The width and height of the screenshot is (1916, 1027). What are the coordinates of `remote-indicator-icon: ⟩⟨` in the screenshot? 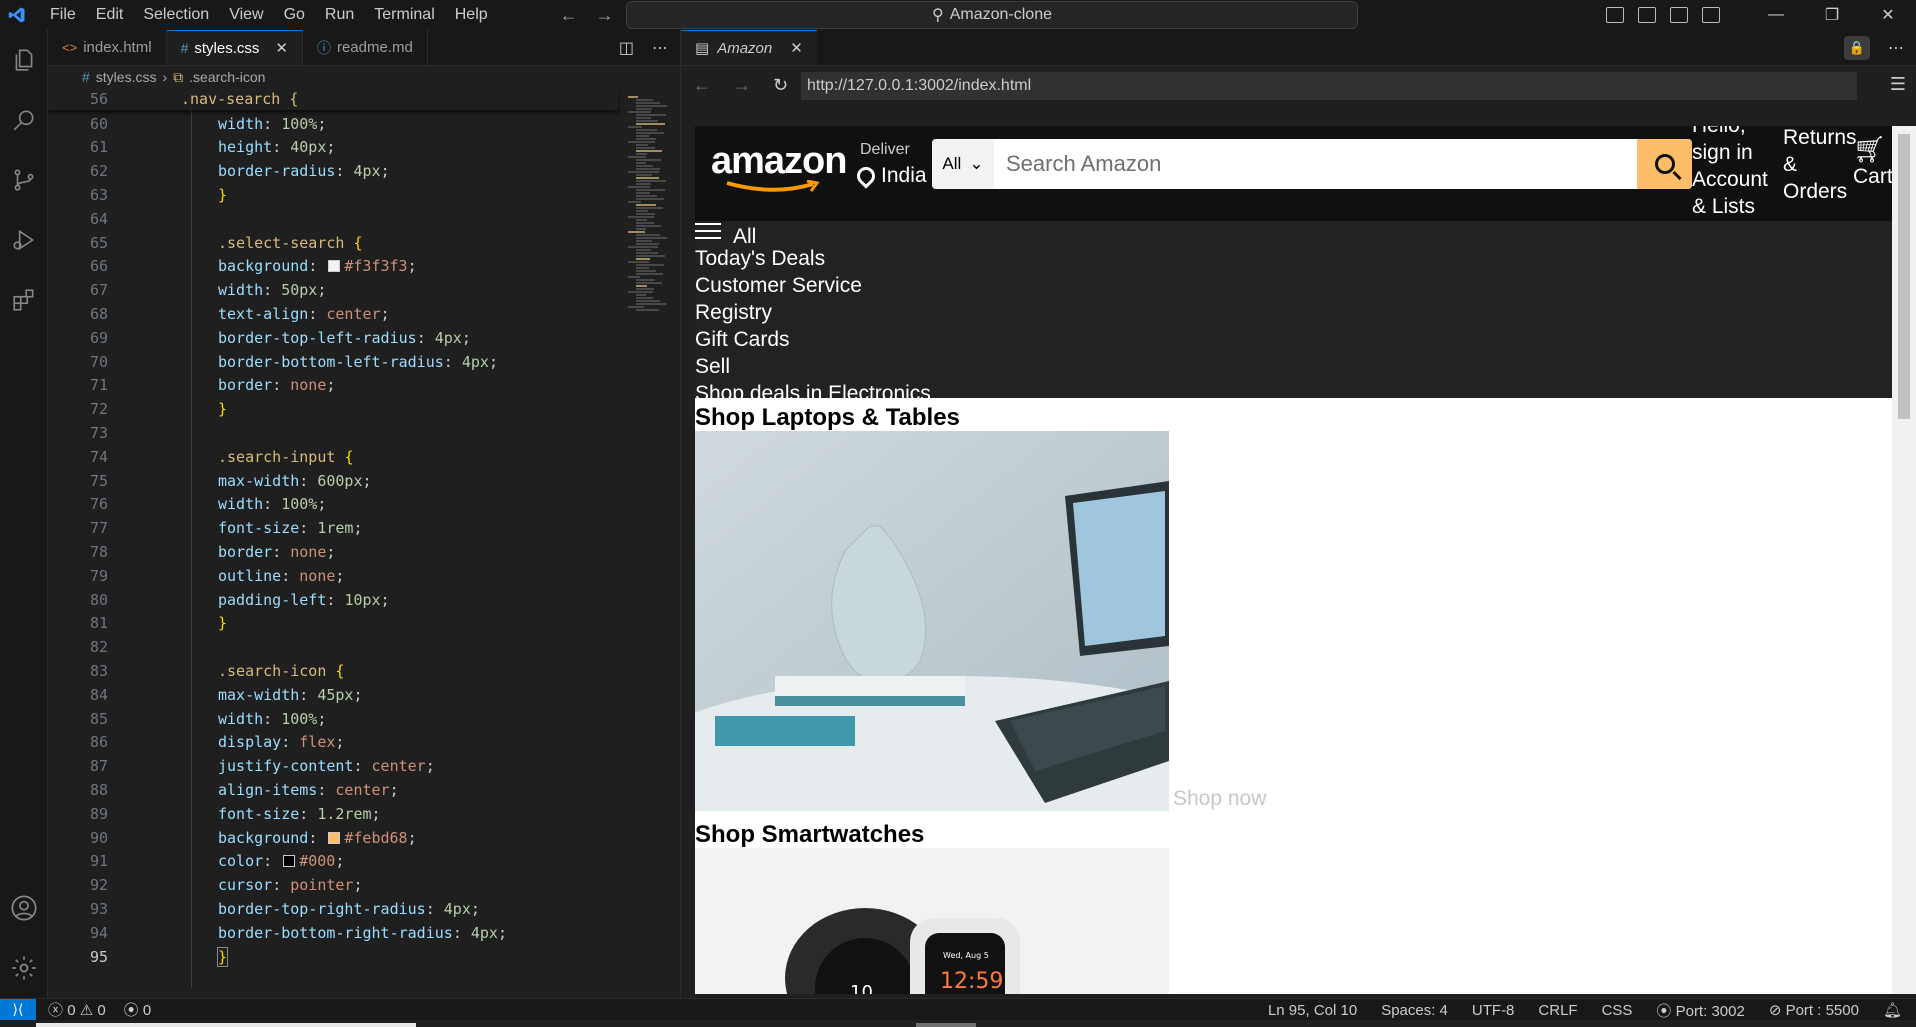 It's located at (18, 1009).